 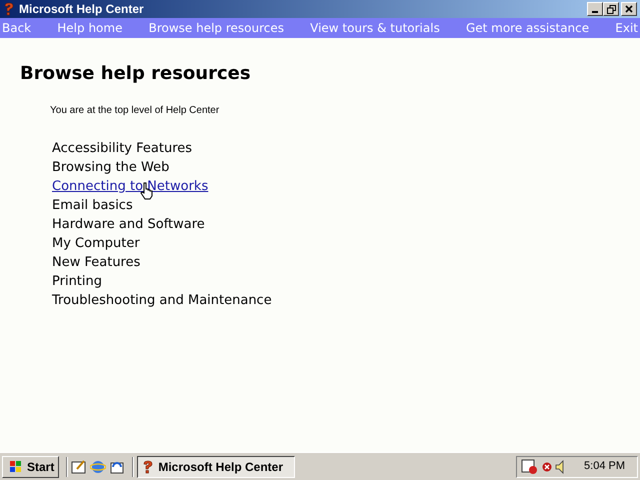 What do you see at coordinates (135, 111) in the screenshot?
I see `location-text: You are at the top level of Help Center` at bounding box center [135, 111].